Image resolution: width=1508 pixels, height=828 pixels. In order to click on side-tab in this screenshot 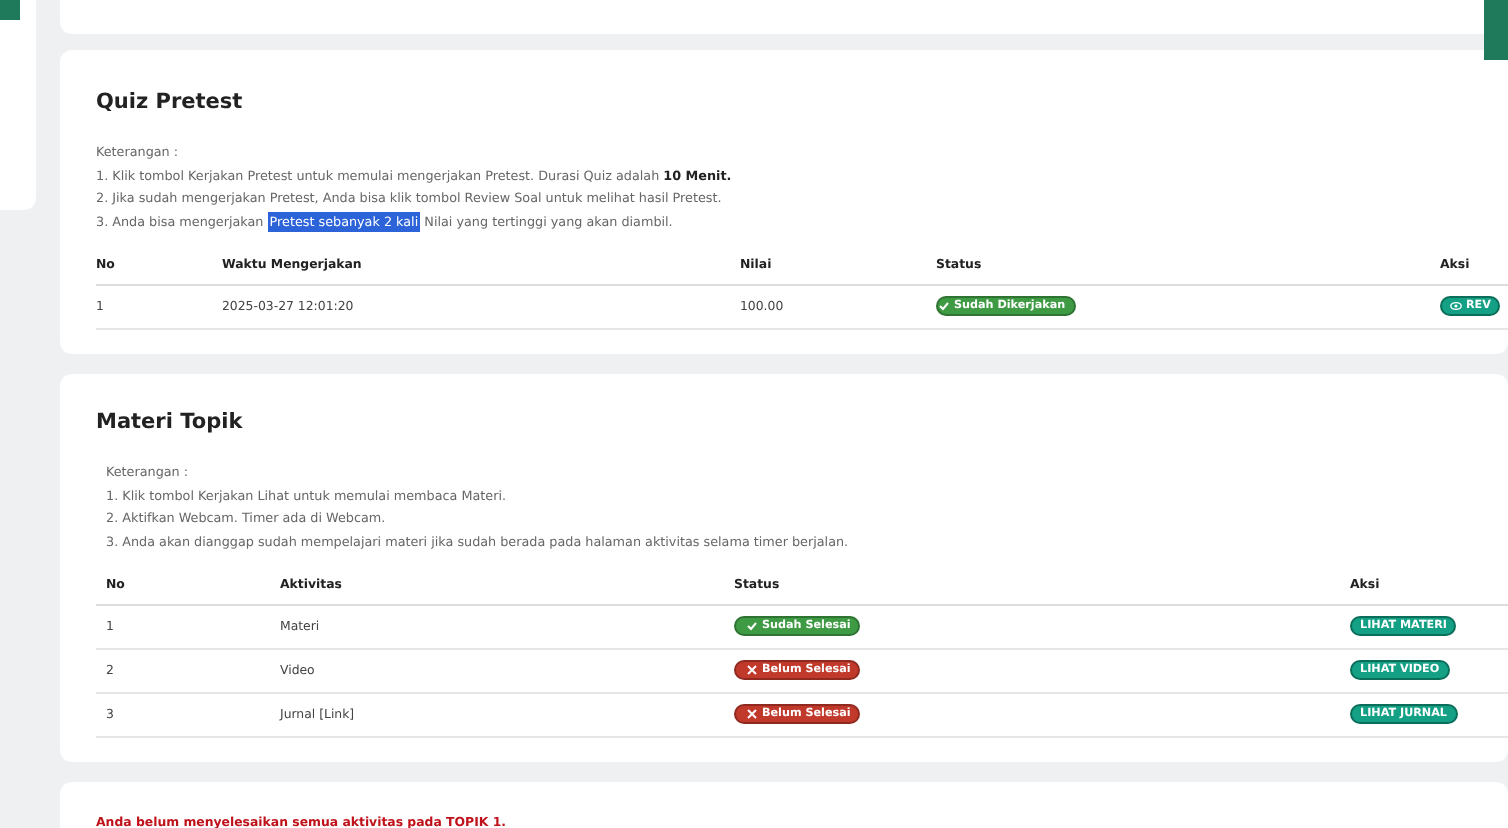, I will do `click(1496, 30)`.